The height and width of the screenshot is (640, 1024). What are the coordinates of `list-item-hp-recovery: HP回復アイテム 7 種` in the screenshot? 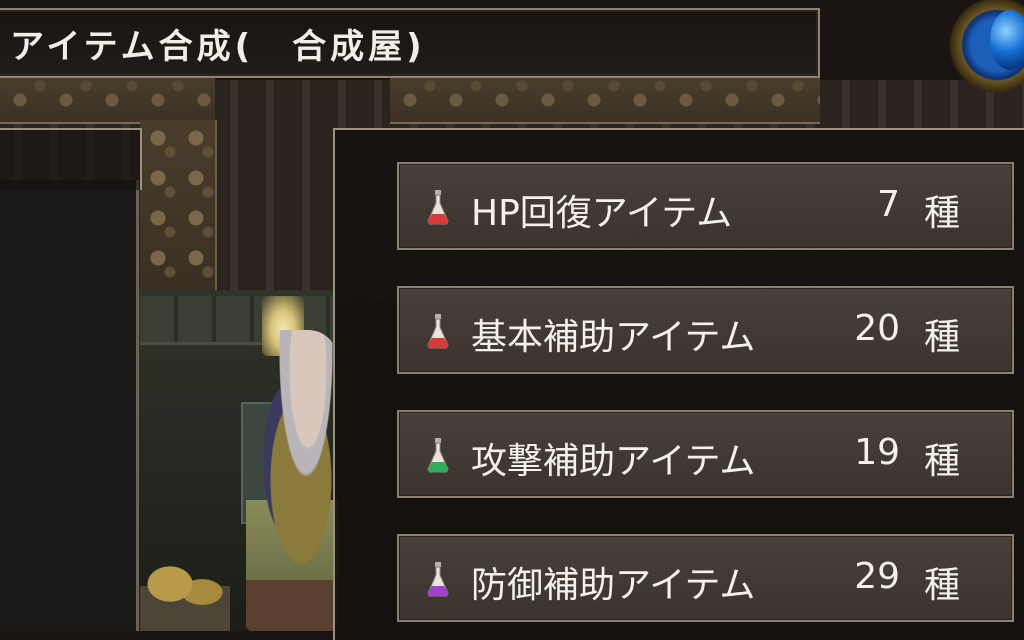 It's located at (705, 206).